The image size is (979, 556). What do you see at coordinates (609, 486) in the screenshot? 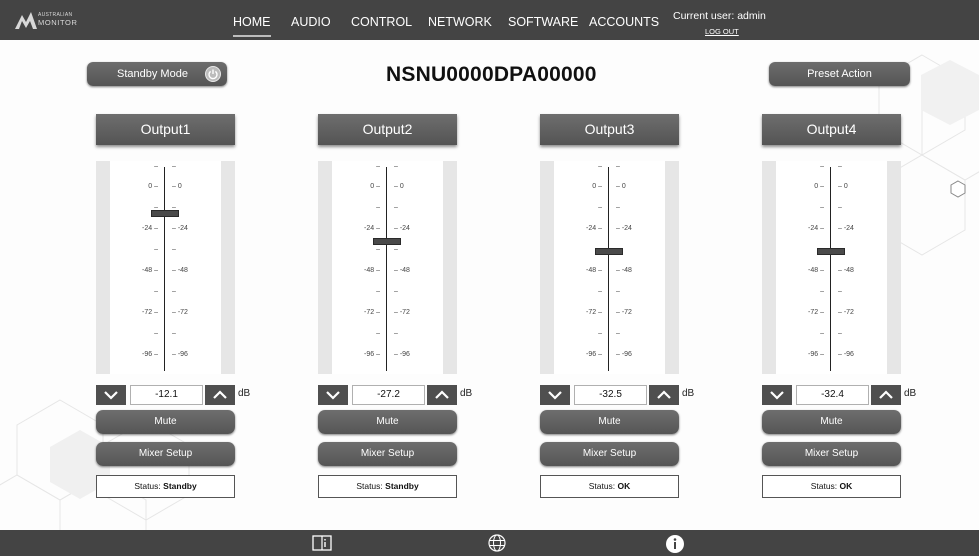
I see `status-indicator: Status: OK` at bounding box center [609, 486].